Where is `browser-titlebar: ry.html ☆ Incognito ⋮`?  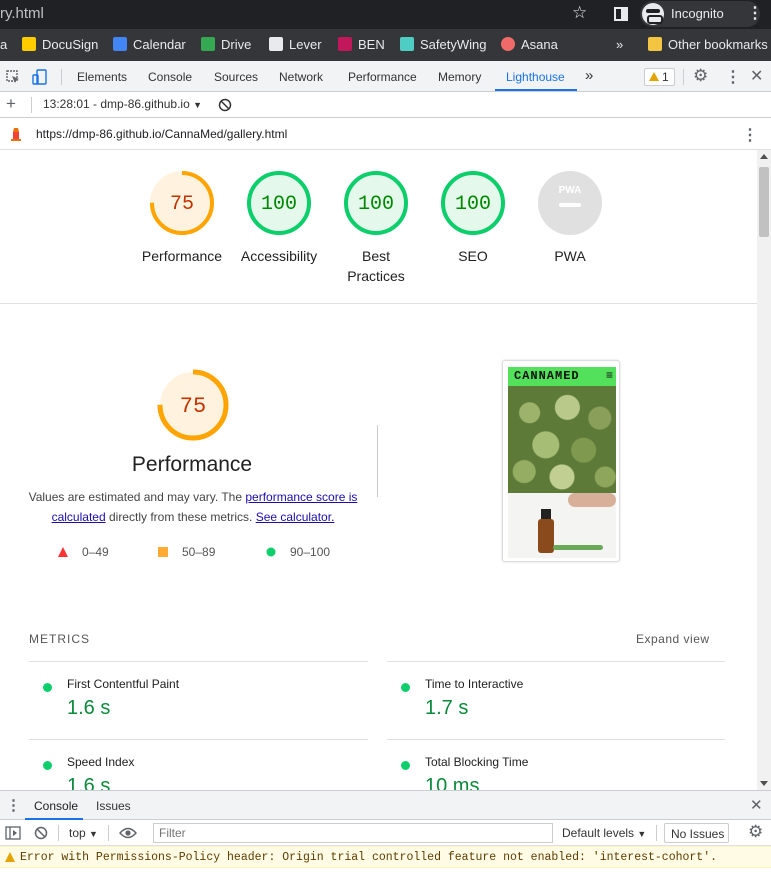
browser-titlebar: ry.html ☆ Incognito ⋮ is located at coordinates (385, 14).